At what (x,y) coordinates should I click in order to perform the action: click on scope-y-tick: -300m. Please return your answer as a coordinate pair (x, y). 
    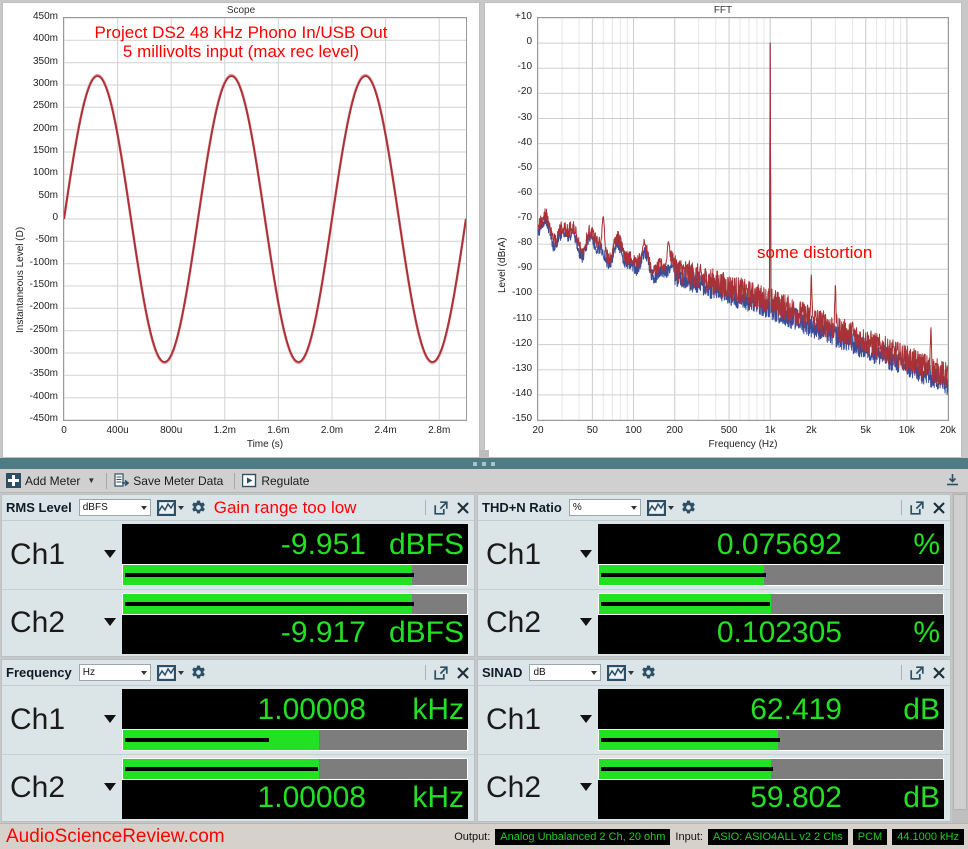
    Looking at the image, I should click on (43, 351).